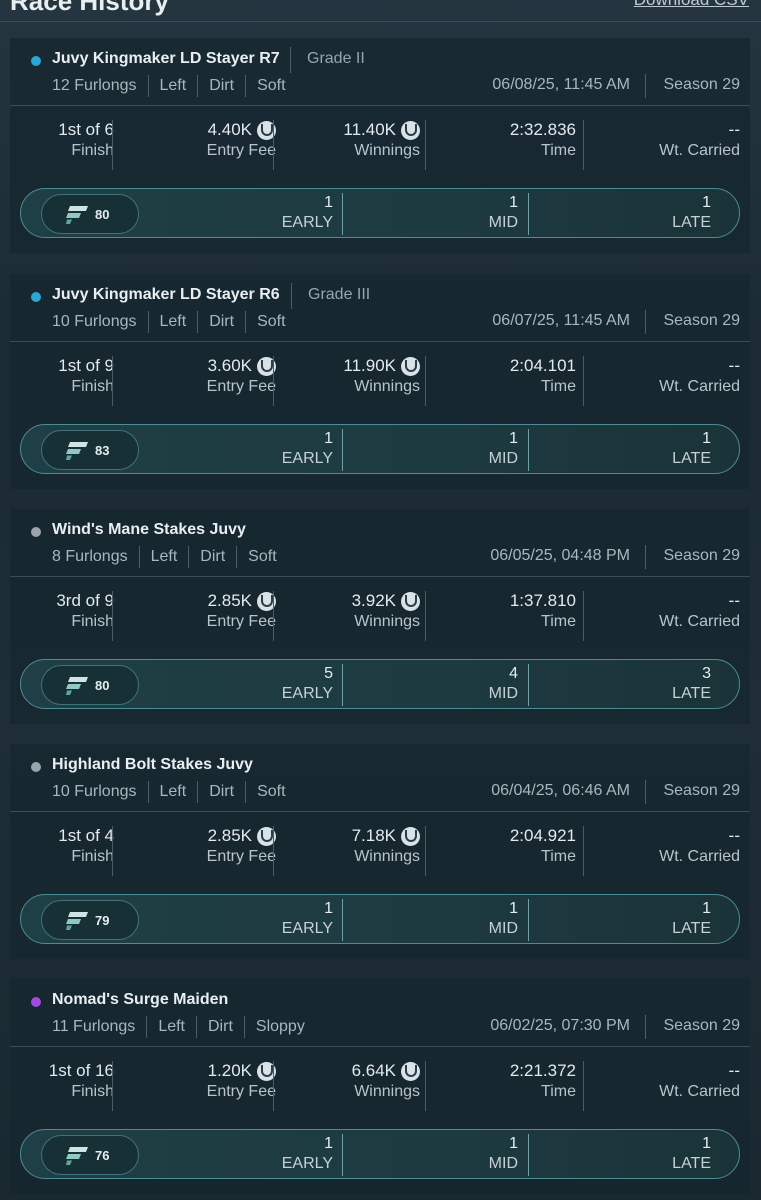 The height and width of the screenshot is (1200, 761). I want to click on entry-fee-stat: 2.85K Entry Fee, so click(218, 617).